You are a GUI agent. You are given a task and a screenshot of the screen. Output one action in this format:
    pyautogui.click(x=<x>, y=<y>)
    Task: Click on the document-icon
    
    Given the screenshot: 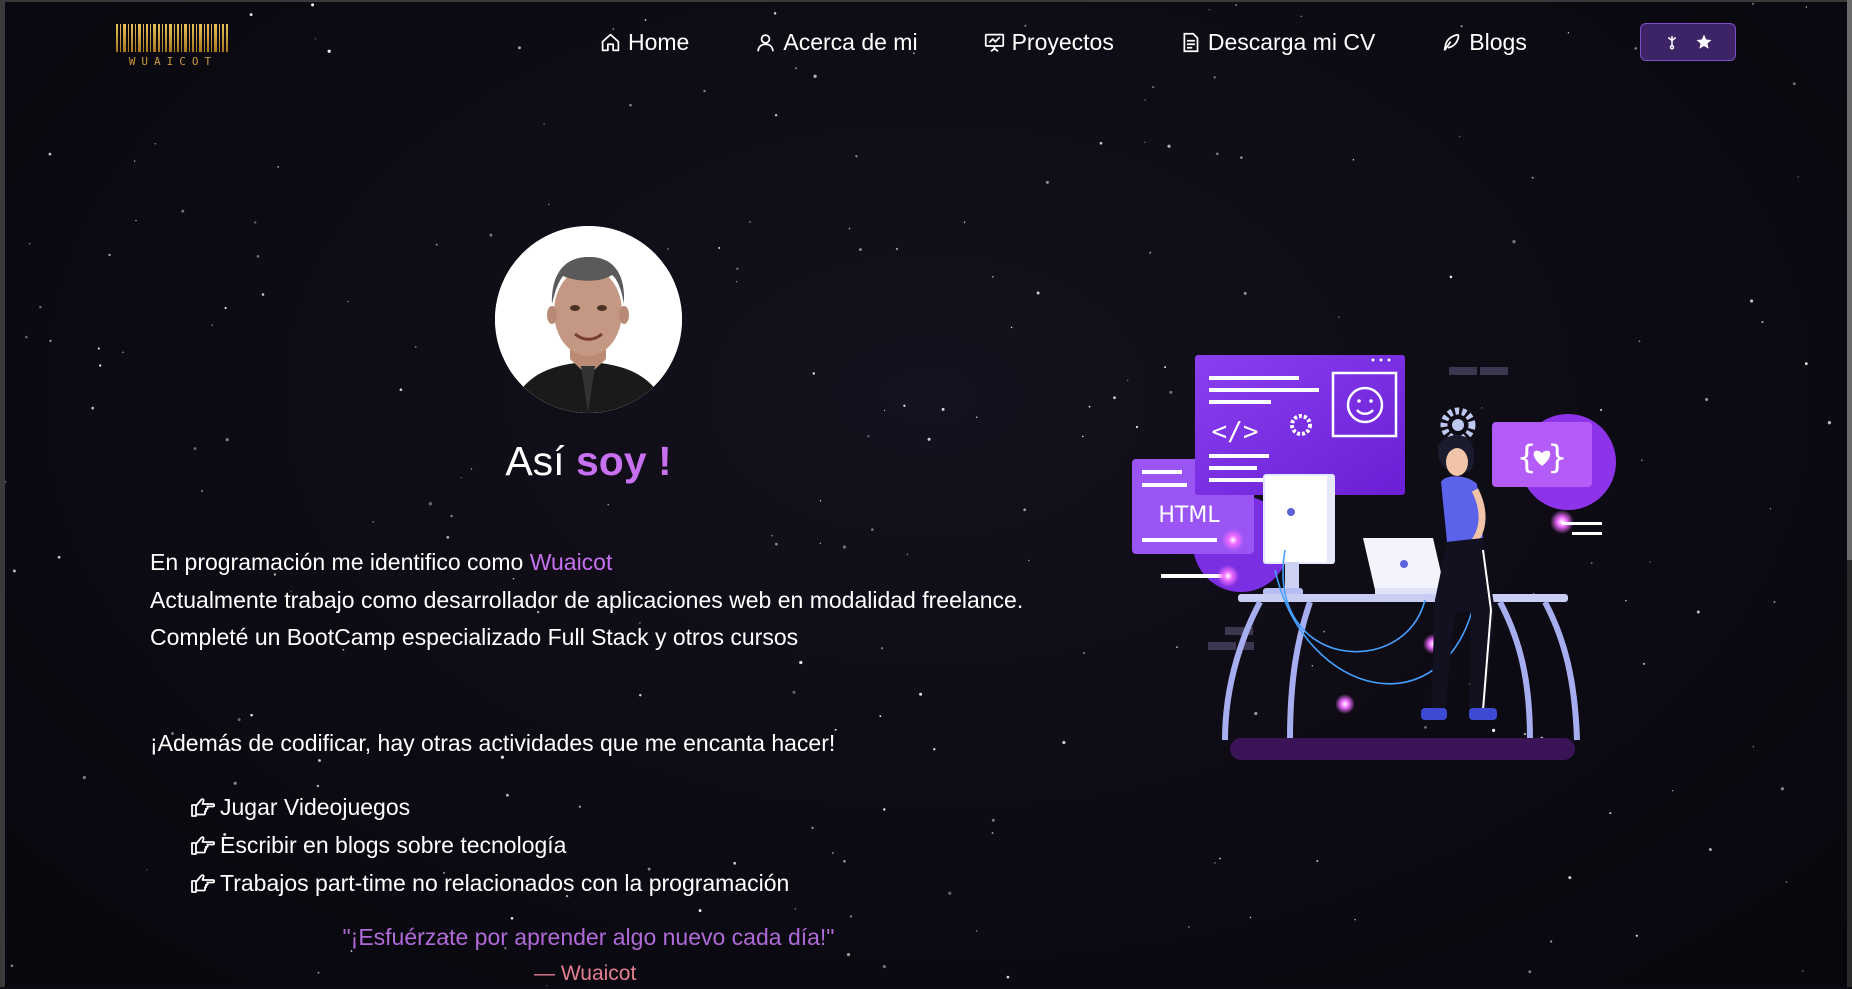 What is the action you would take?
    pyautogui.click(x=1191, y=42)
    